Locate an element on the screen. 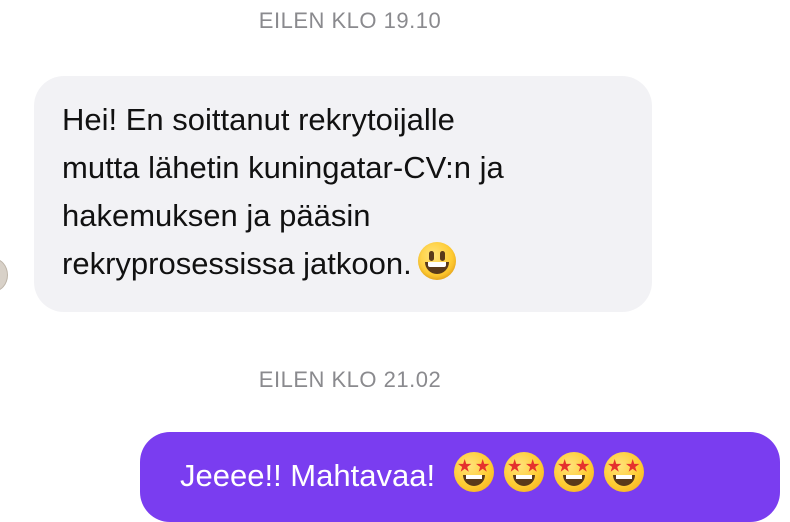 Image resolution: width=790 pixels, height=522 pixels. message-timestamp: EILEN KLO 21.02 is located at coordinates (350, 379).